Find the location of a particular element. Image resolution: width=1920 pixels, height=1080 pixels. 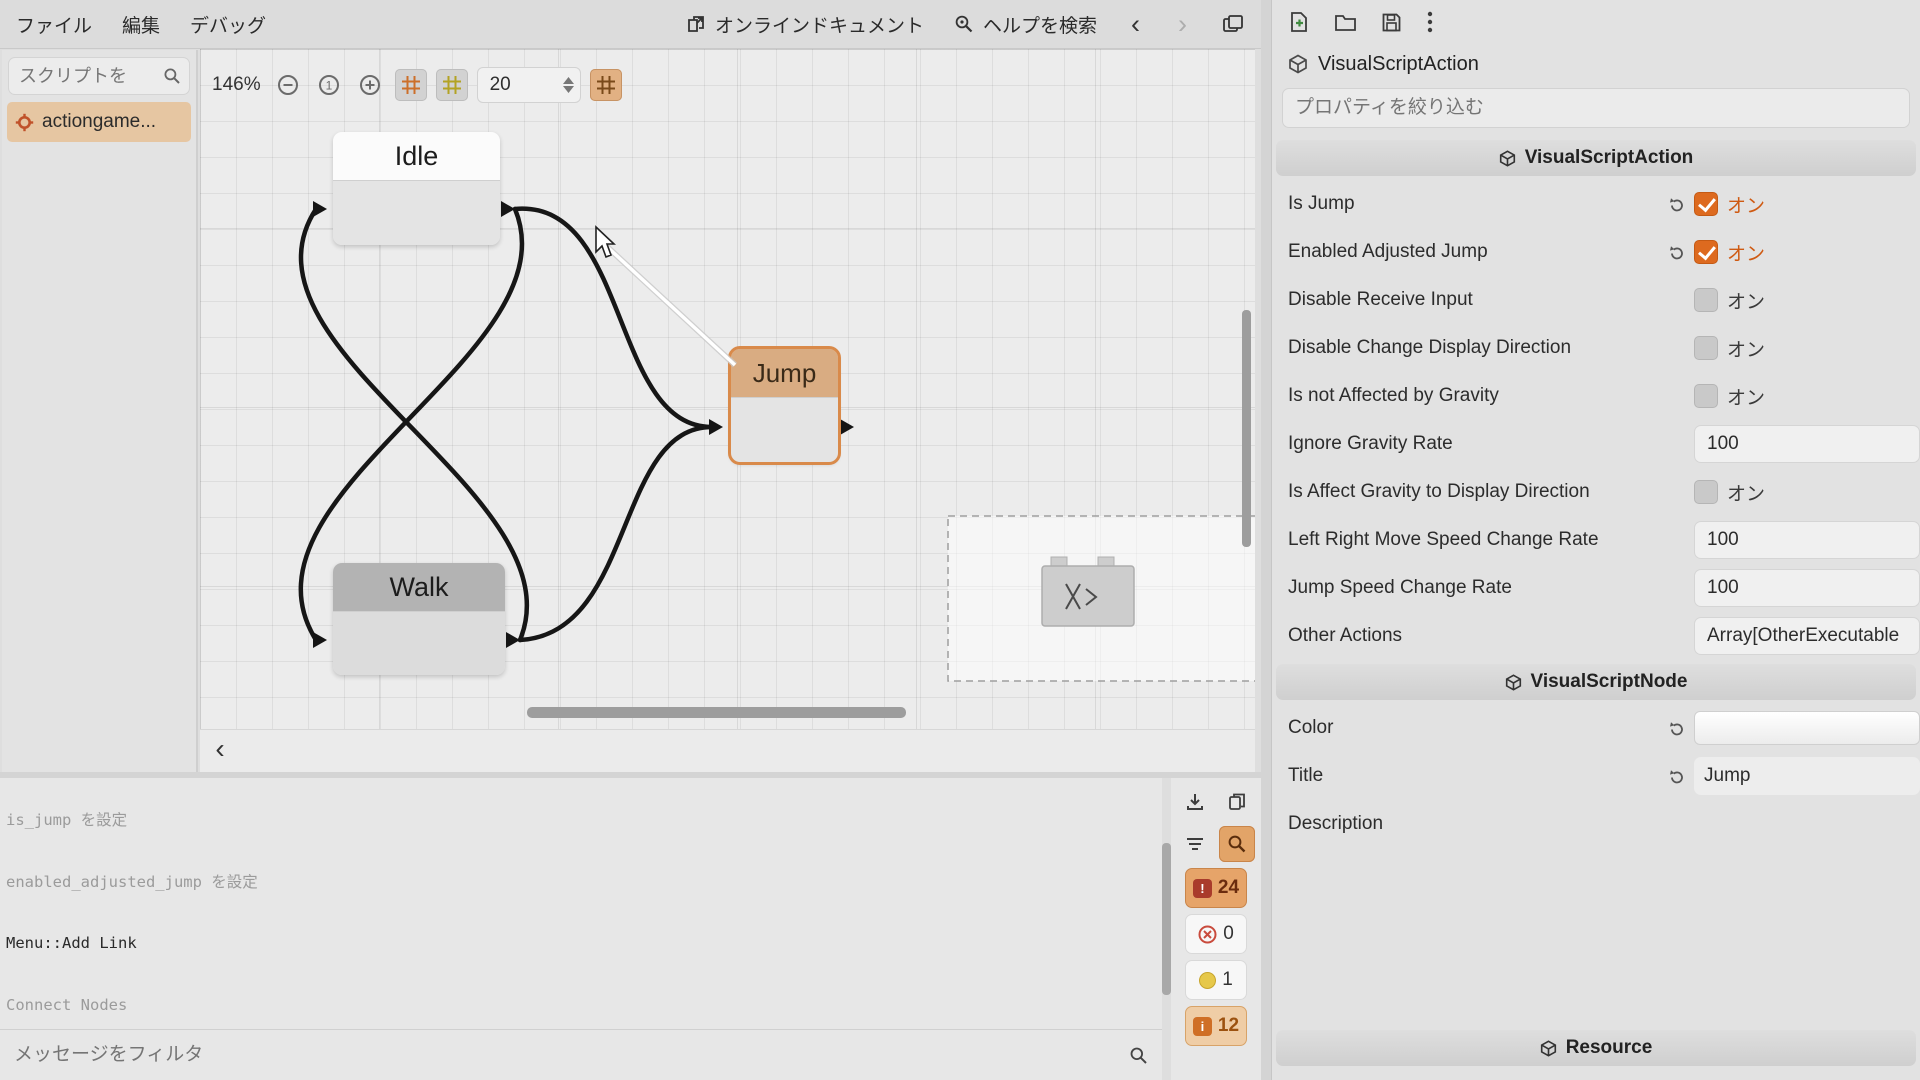

info-badge: i 12 is located at coordinates (1216, 1026).